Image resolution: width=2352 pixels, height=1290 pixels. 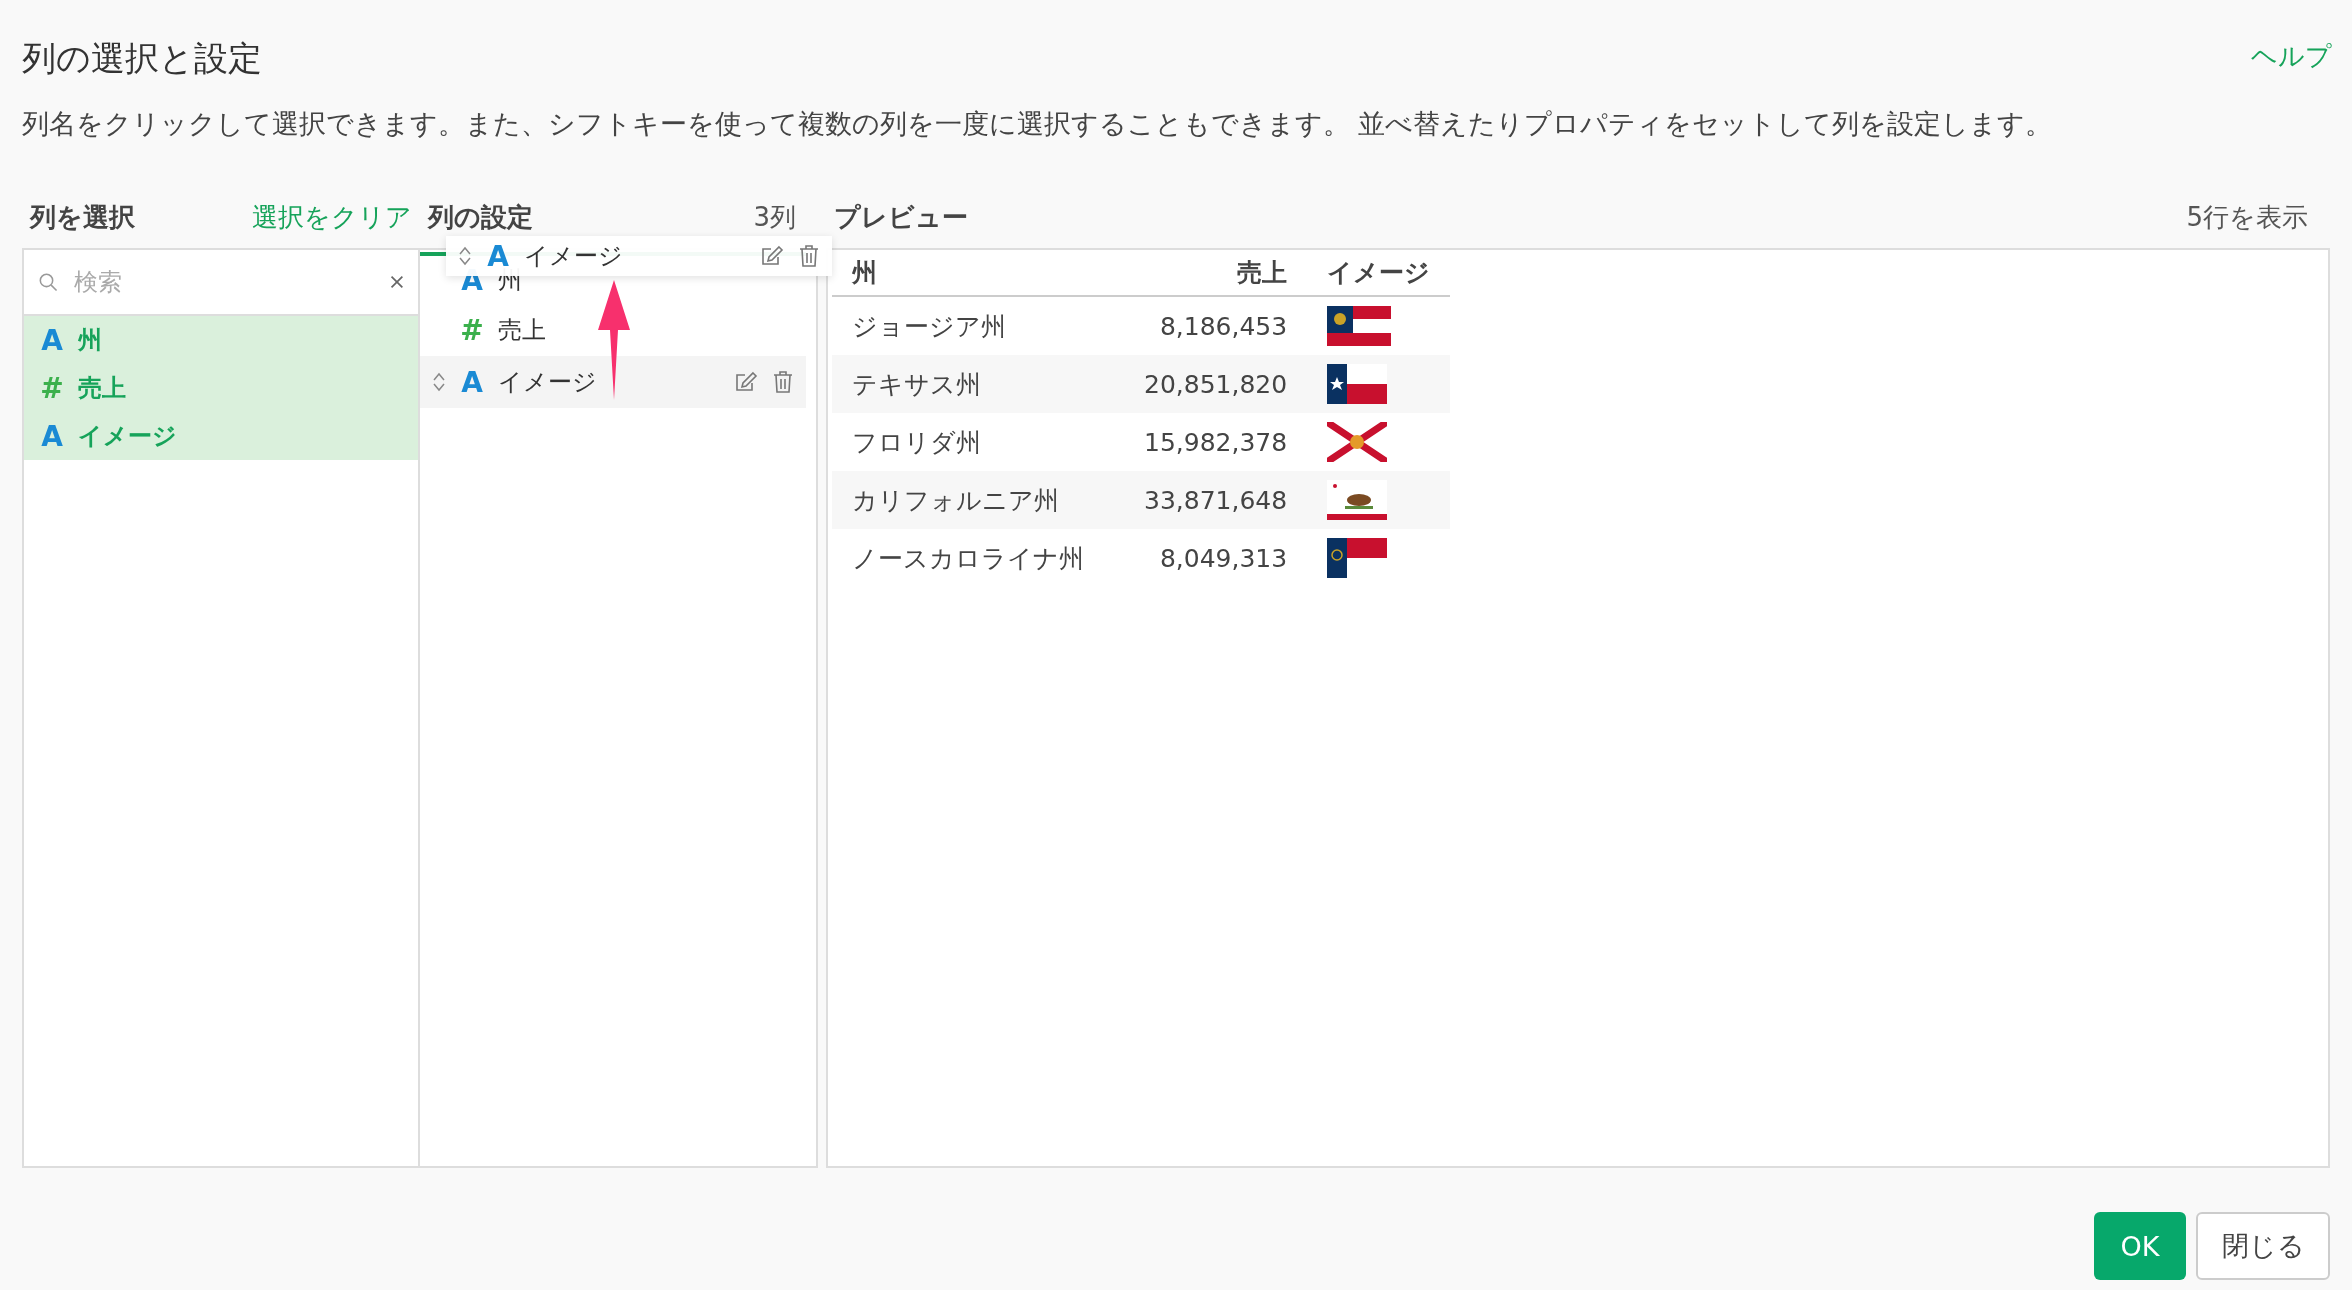 What do you see at coordinates (332, 217) in the screenshot?
I see `clear-selection-link: 選択をクリア` at bounding box center [332, 217].